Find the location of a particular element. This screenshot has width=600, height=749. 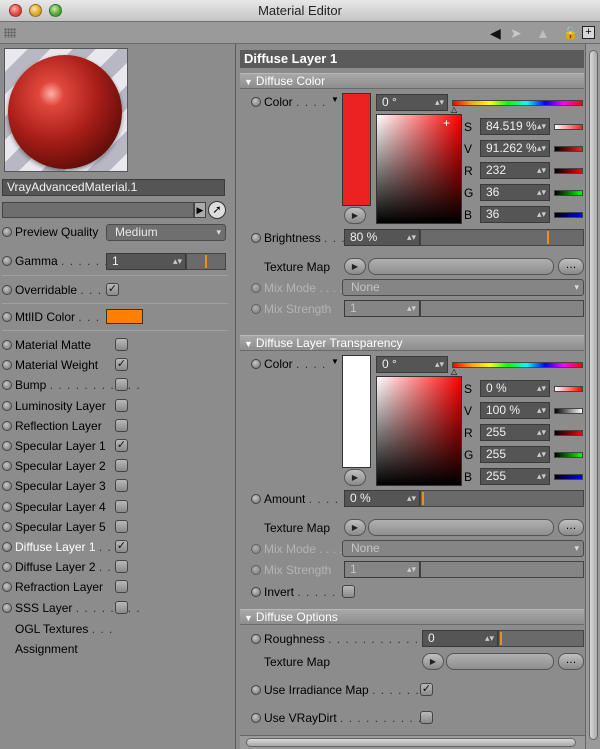

mix-strength-slider is located at coordinates (502, 569).